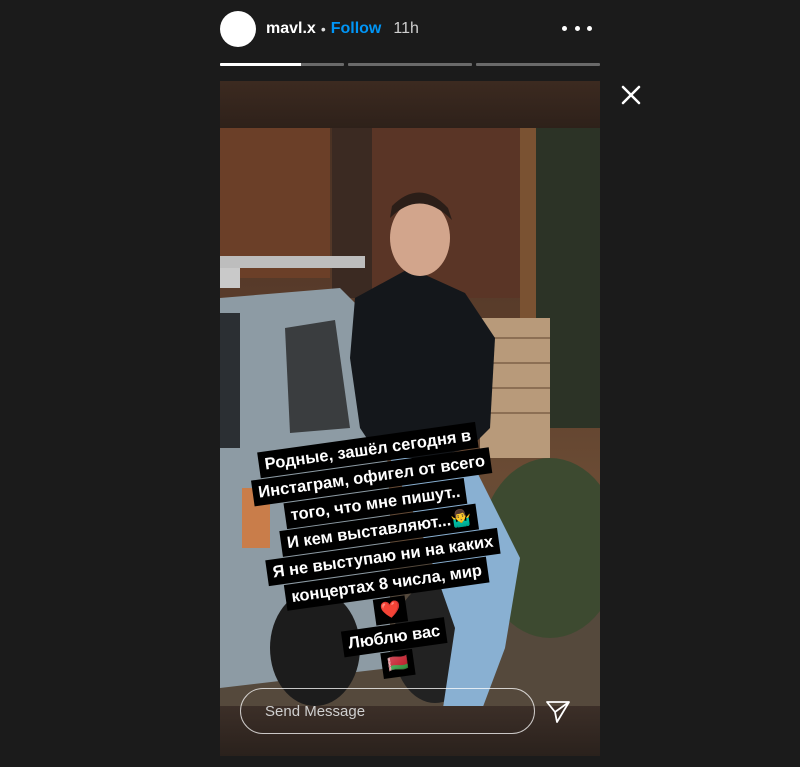 The image size is (800, 767). What do you see at coordinates (406, 28) in the screenshot?
I see `post-time: 11h` at bounding box center [406, 28].